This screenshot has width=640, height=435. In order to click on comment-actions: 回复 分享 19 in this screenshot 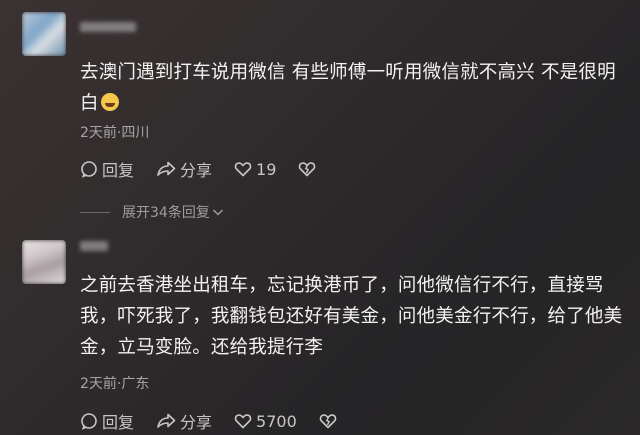, I will do `click(211, 169)`.